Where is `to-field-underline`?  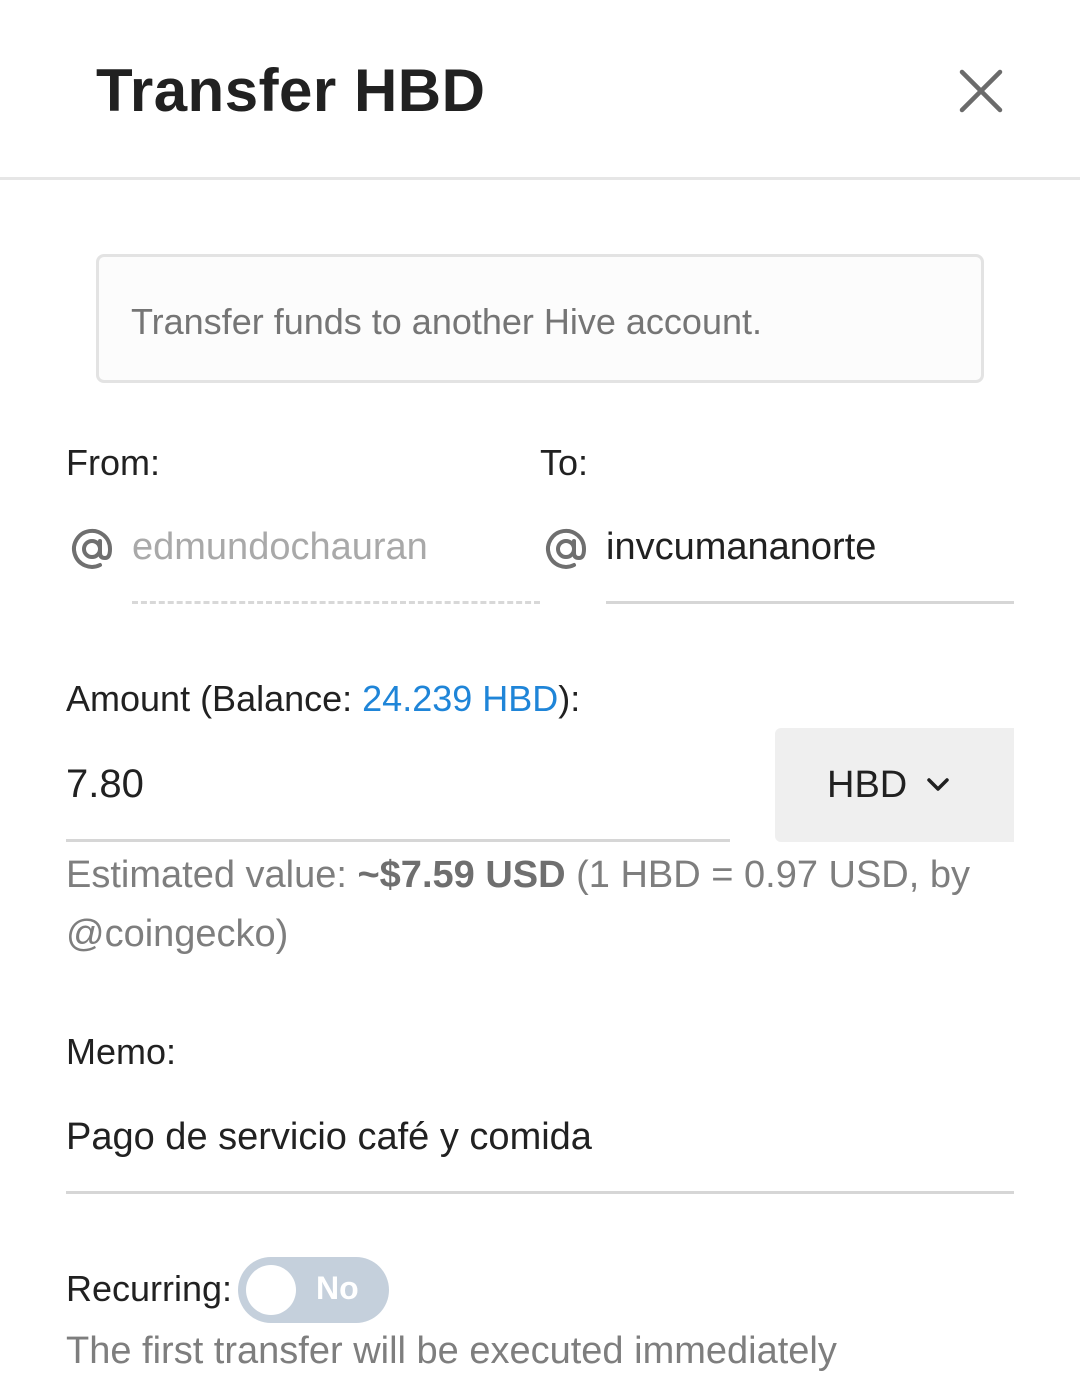 to-field-underline is located at coordinates (810, 602).